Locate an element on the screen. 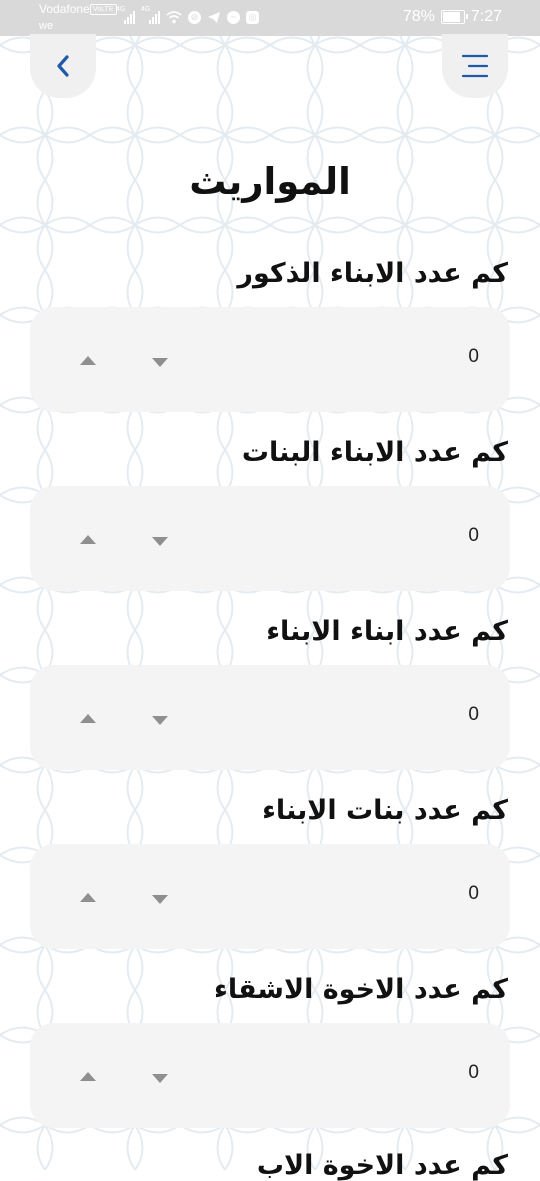  status-icons: 4G 4G ⊘ ~ ◎ is located at coordinates (187, 15).